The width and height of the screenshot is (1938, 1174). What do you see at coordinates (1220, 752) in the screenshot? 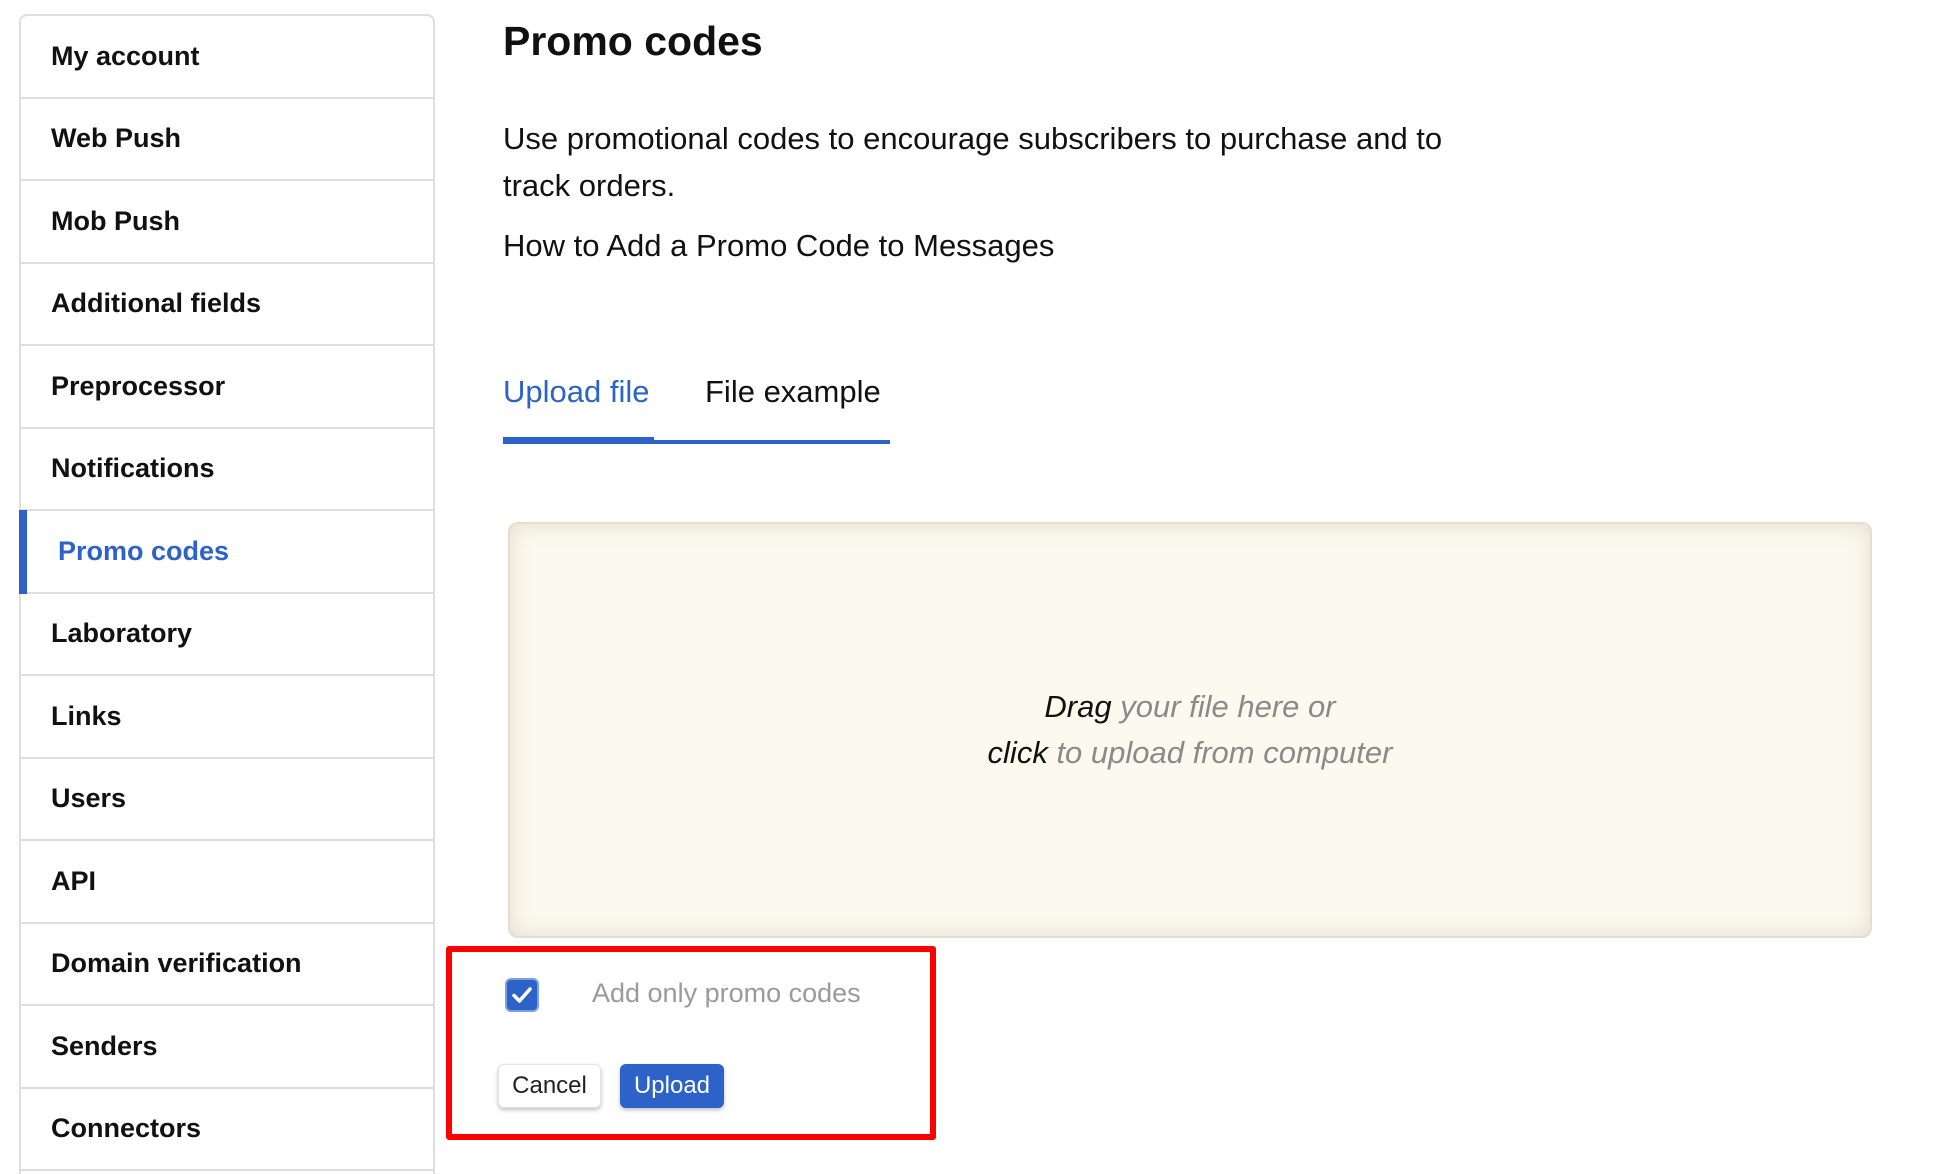
I see `dropzone-click-hint: to upload from computer` at bounding box center [1220, 752].